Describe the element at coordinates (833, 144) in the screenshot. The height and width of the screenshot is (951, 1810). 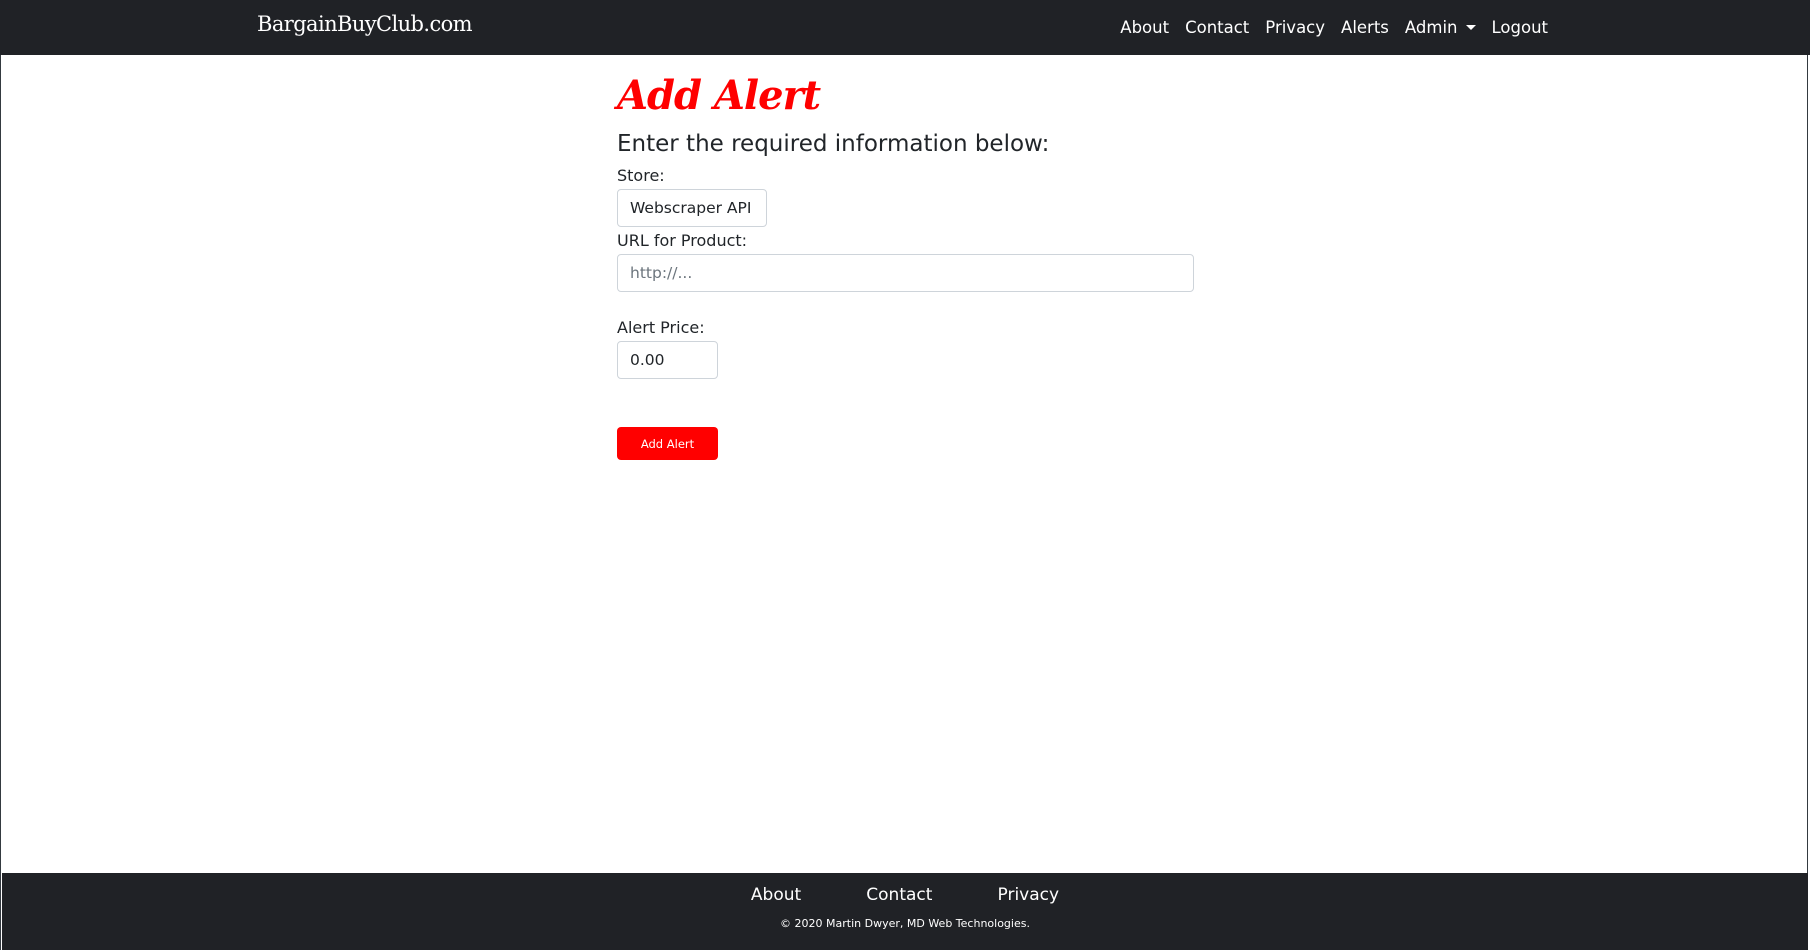
I see `form-subtitle: Enter the required information below:` at that location.